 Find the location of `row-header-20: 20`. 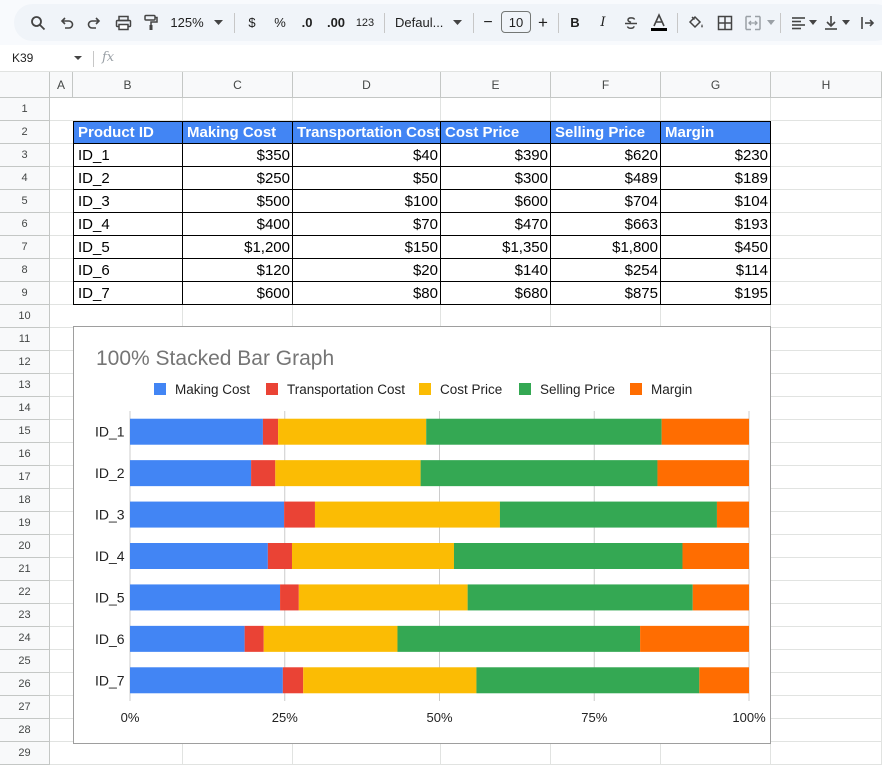

row-header-20: 20 is located at coordinates (25, 546).